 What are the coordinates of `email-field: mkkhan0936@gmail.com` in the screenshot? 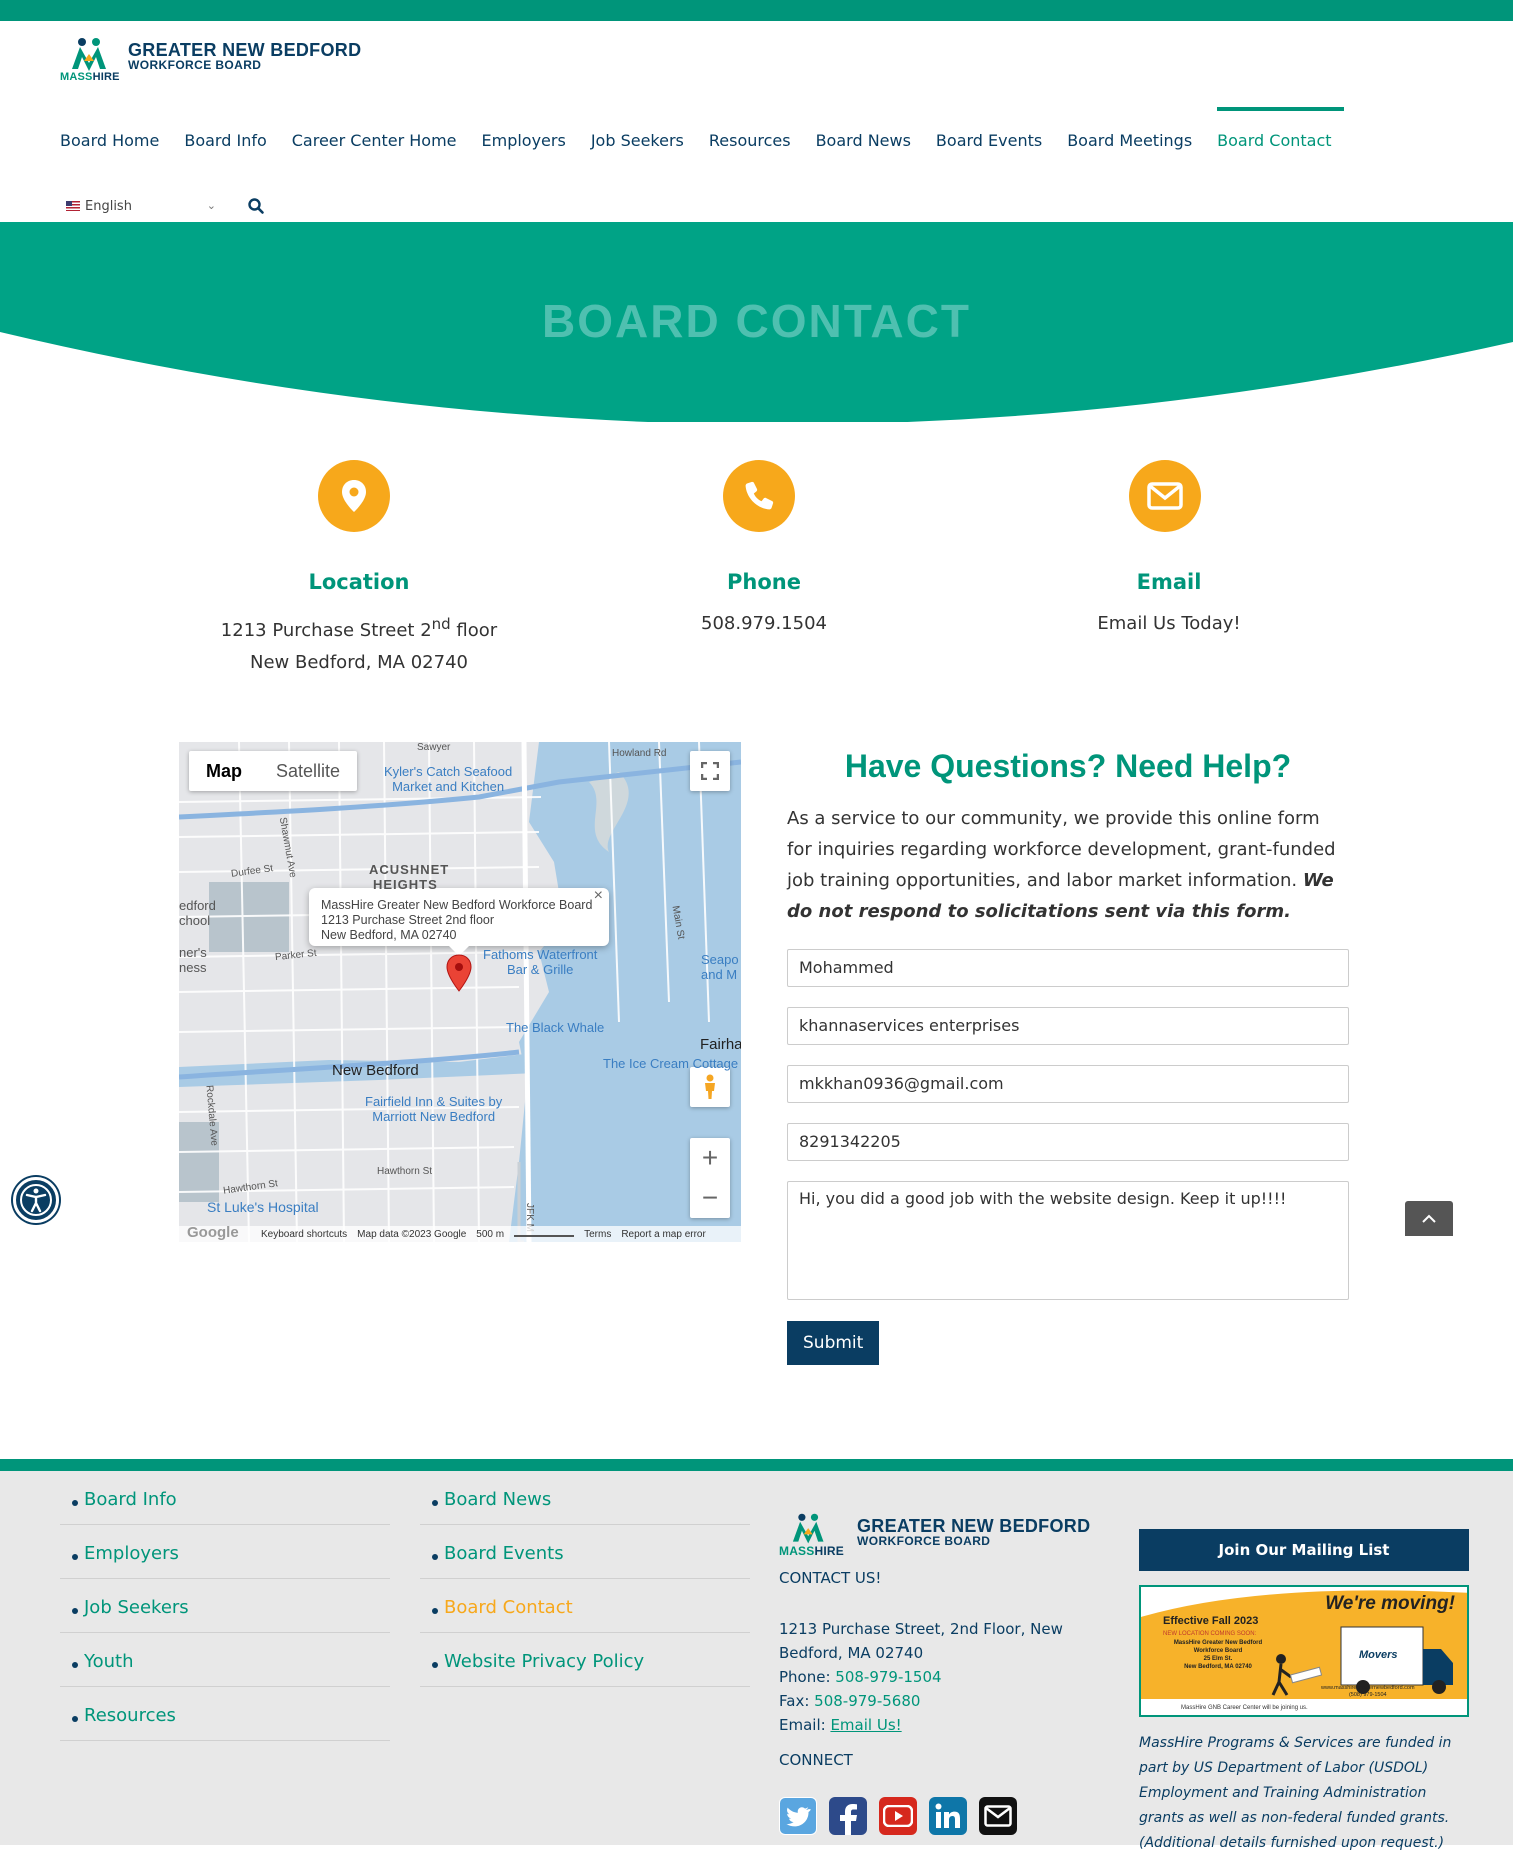 It's located at (1068, 1084).